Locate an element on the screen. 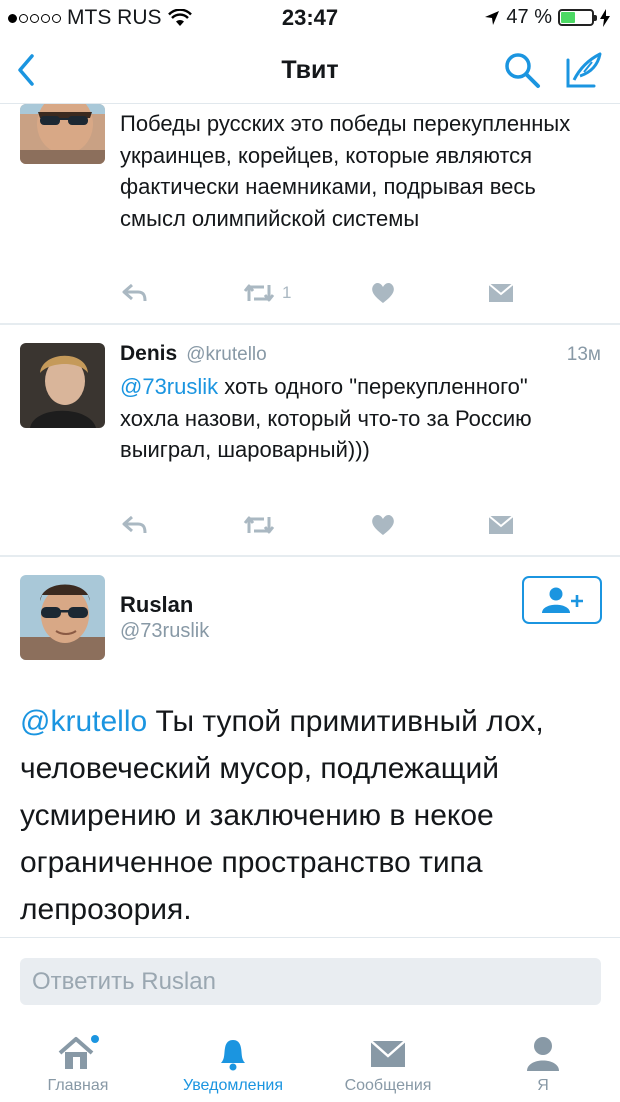  follow-button is located at coordinates (562, 600).